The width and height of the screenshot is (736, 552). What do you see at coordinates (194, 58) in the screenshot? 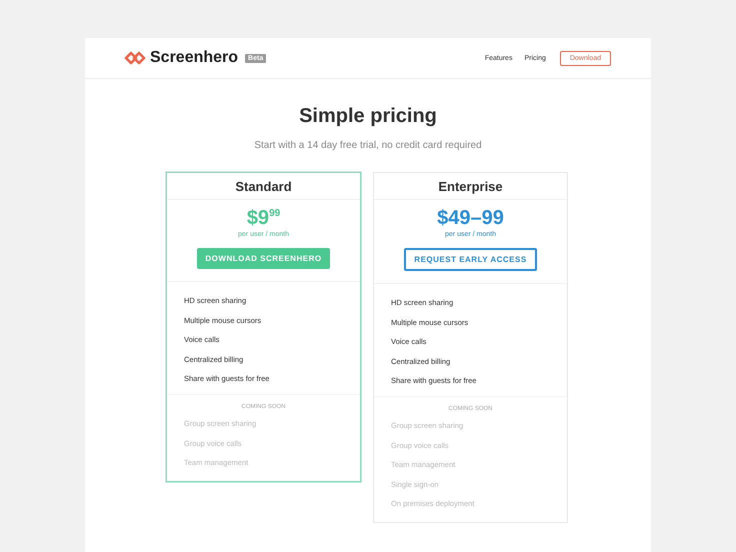
I see `logo-text: Screenhero` at bounding box center [194, 58].